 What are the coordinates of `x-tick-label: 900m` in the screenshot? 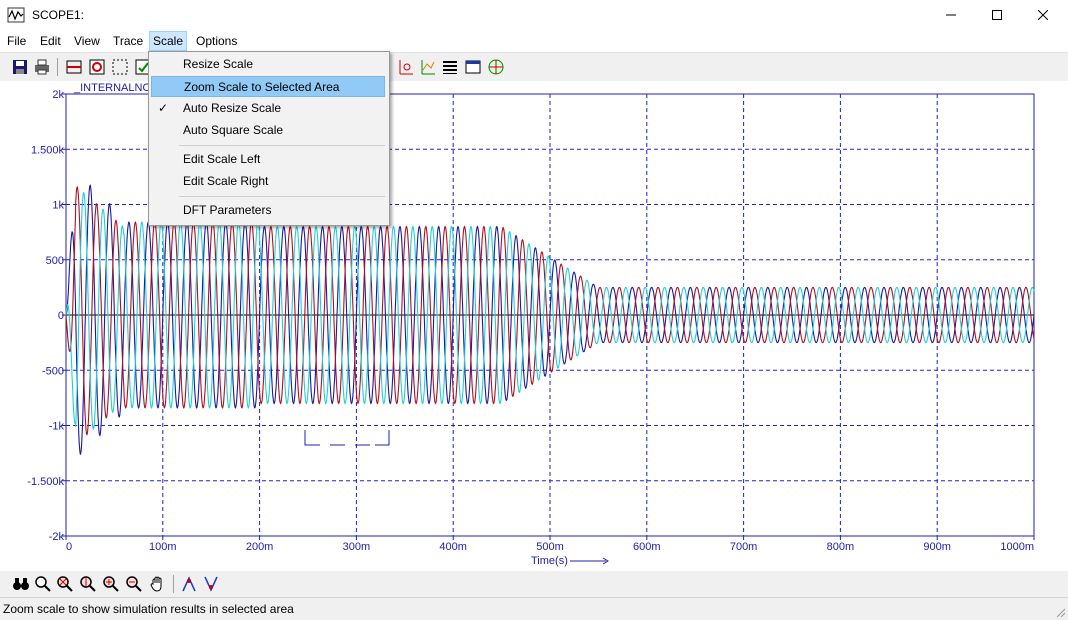 It's located at (937, 547).